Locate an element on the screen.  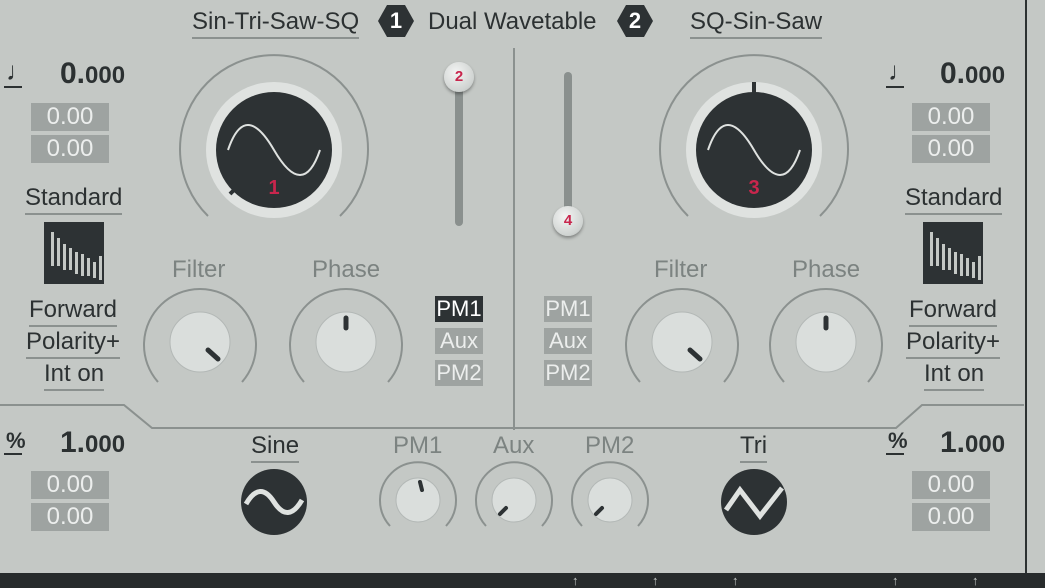
osc2-polarity-select: Polarity+ is located at coordinates (953, 343).